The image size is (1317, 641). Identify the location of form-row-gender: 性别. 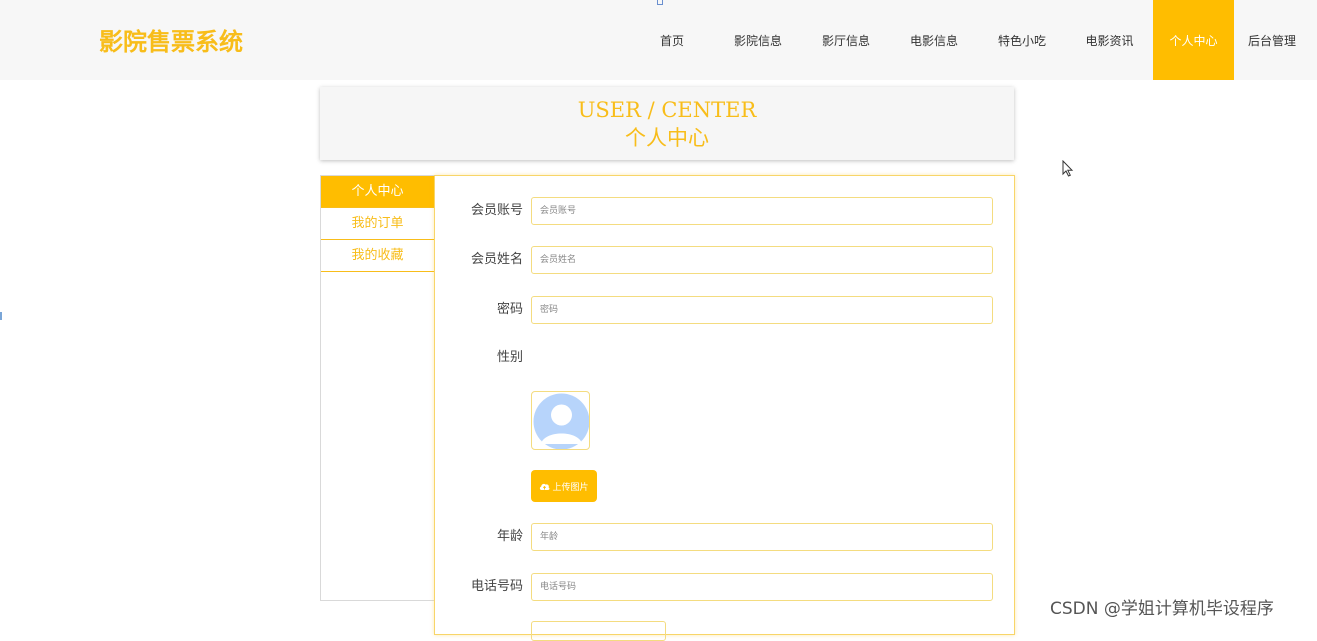
(725, 358).